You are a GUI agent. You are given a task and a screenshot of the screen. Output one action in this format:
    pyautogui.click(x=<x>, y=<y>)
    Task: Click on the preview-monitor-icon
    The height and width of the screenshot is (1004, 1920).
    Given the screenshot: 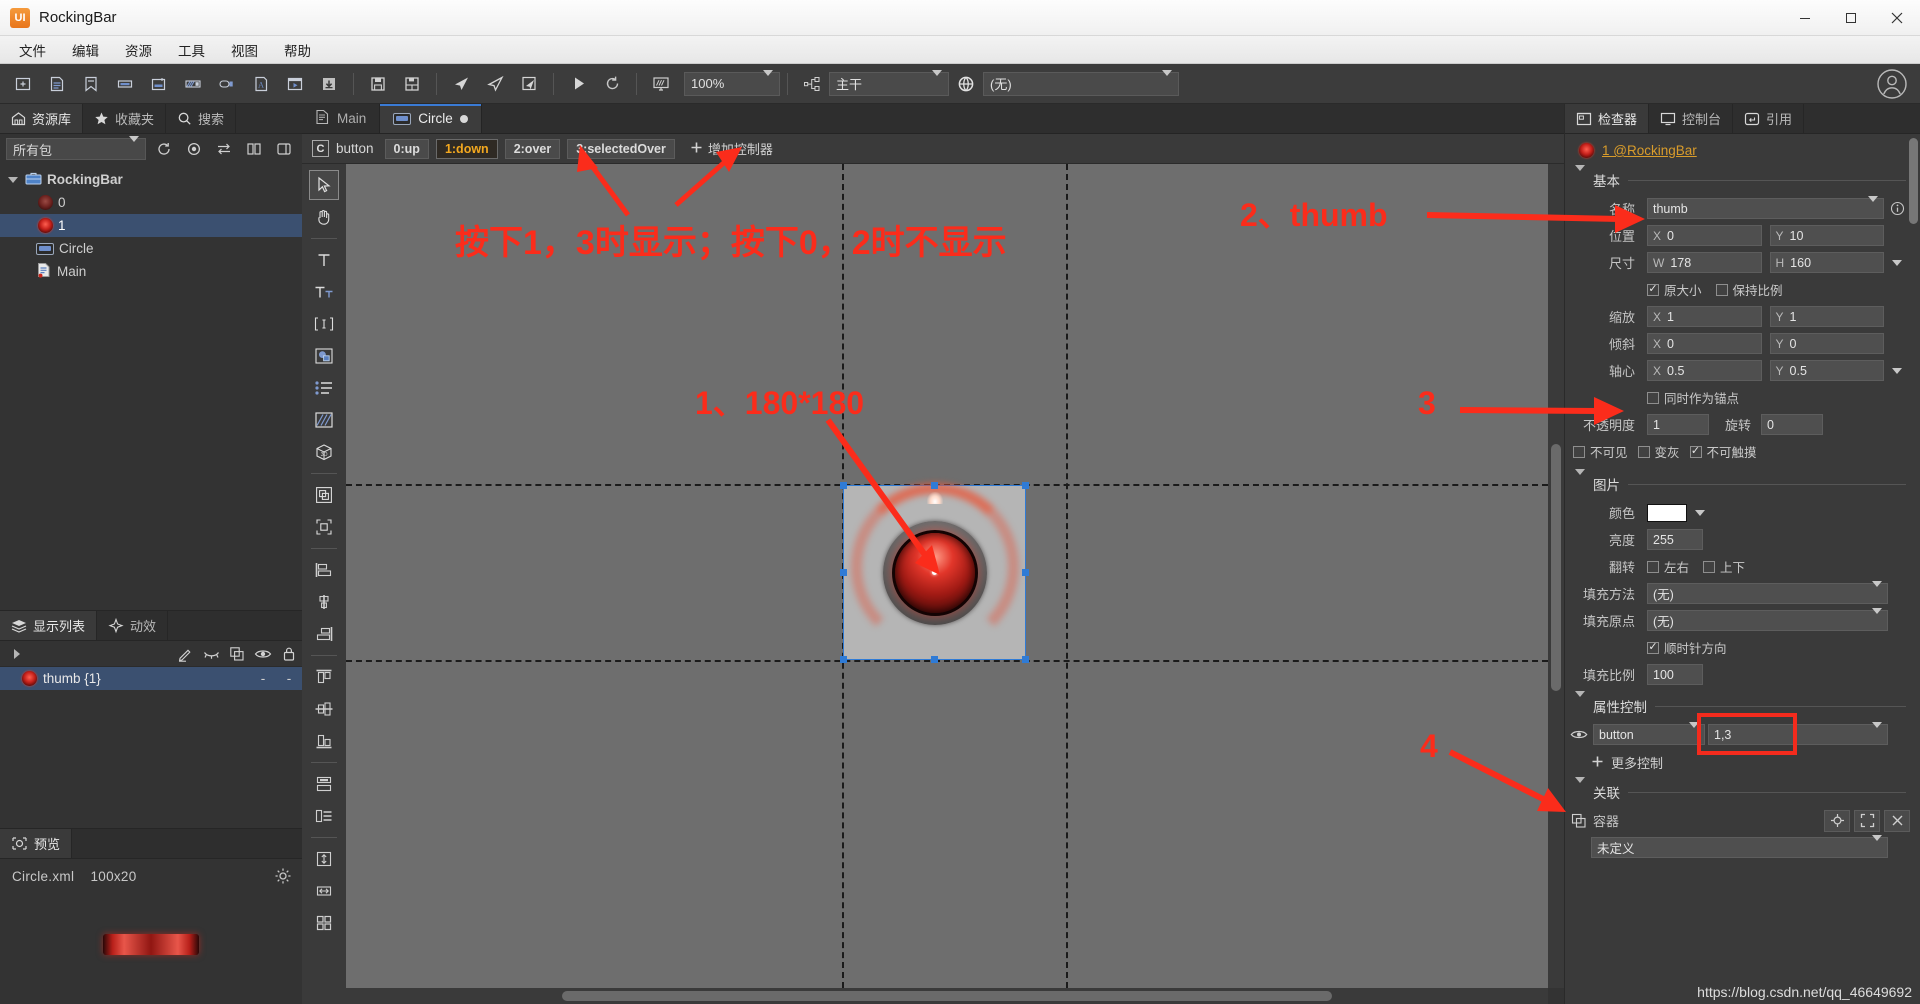 What is the action you would take?
    pyautogui.click(x=661, y=84)
    